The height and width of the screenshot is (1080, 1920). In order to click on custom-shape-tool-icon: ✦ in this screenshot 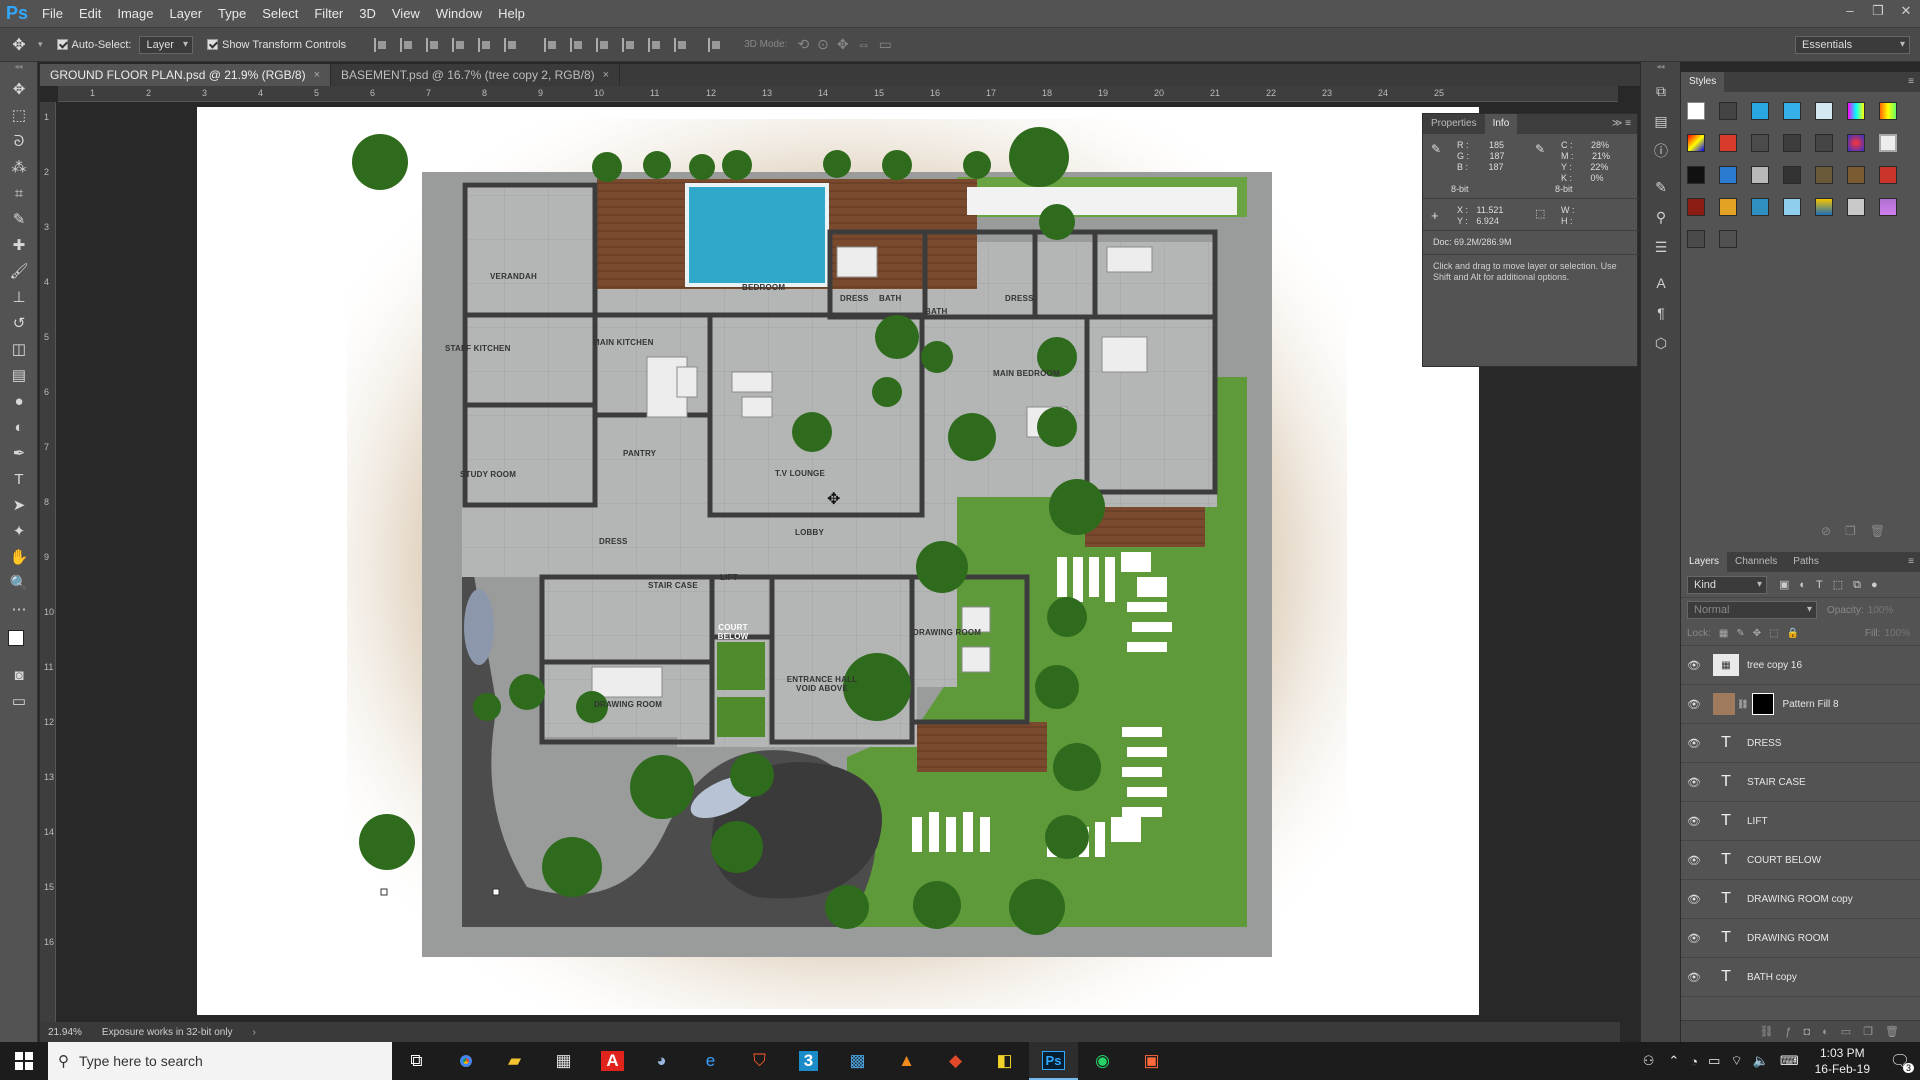, I will do `click(19, 531)`.